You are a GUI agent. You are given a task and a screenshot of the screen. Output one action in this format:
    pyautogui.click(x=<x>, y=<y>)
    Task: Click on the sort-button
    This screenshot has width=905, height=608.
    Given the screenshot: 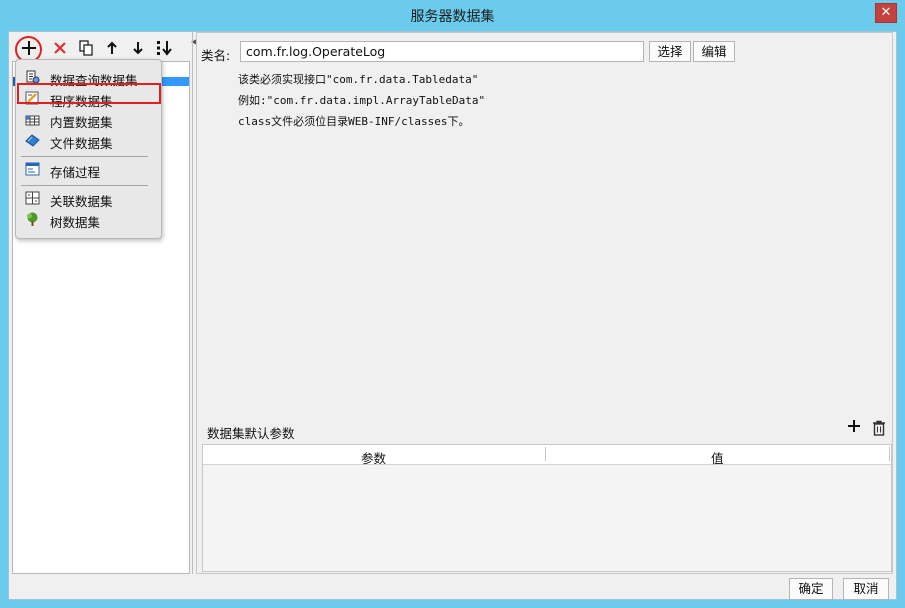 What is the action you would take?
    pyautogui.click(x=165, y=48)
    